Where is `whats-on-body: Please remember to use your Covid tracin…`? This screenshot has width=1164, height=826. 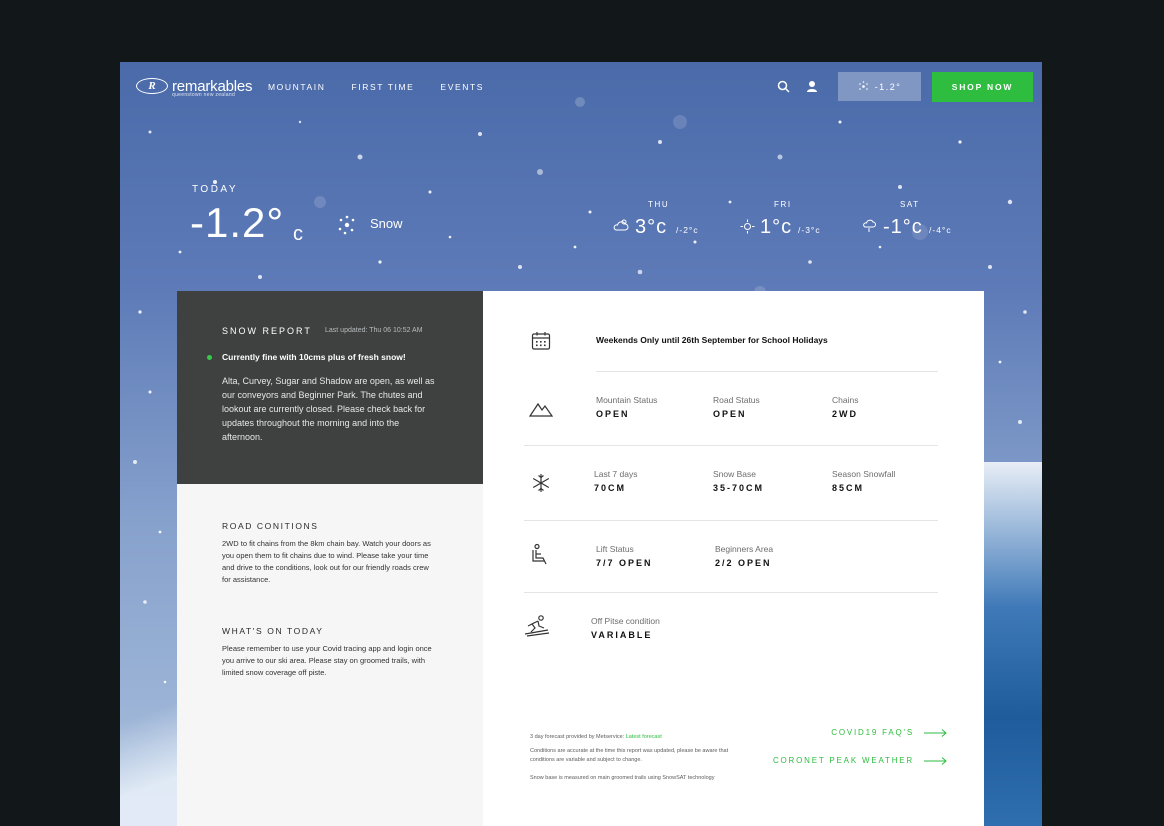 whats-on-body: Please remember to use your Covid tracin… is located at coordinates (327, 660).